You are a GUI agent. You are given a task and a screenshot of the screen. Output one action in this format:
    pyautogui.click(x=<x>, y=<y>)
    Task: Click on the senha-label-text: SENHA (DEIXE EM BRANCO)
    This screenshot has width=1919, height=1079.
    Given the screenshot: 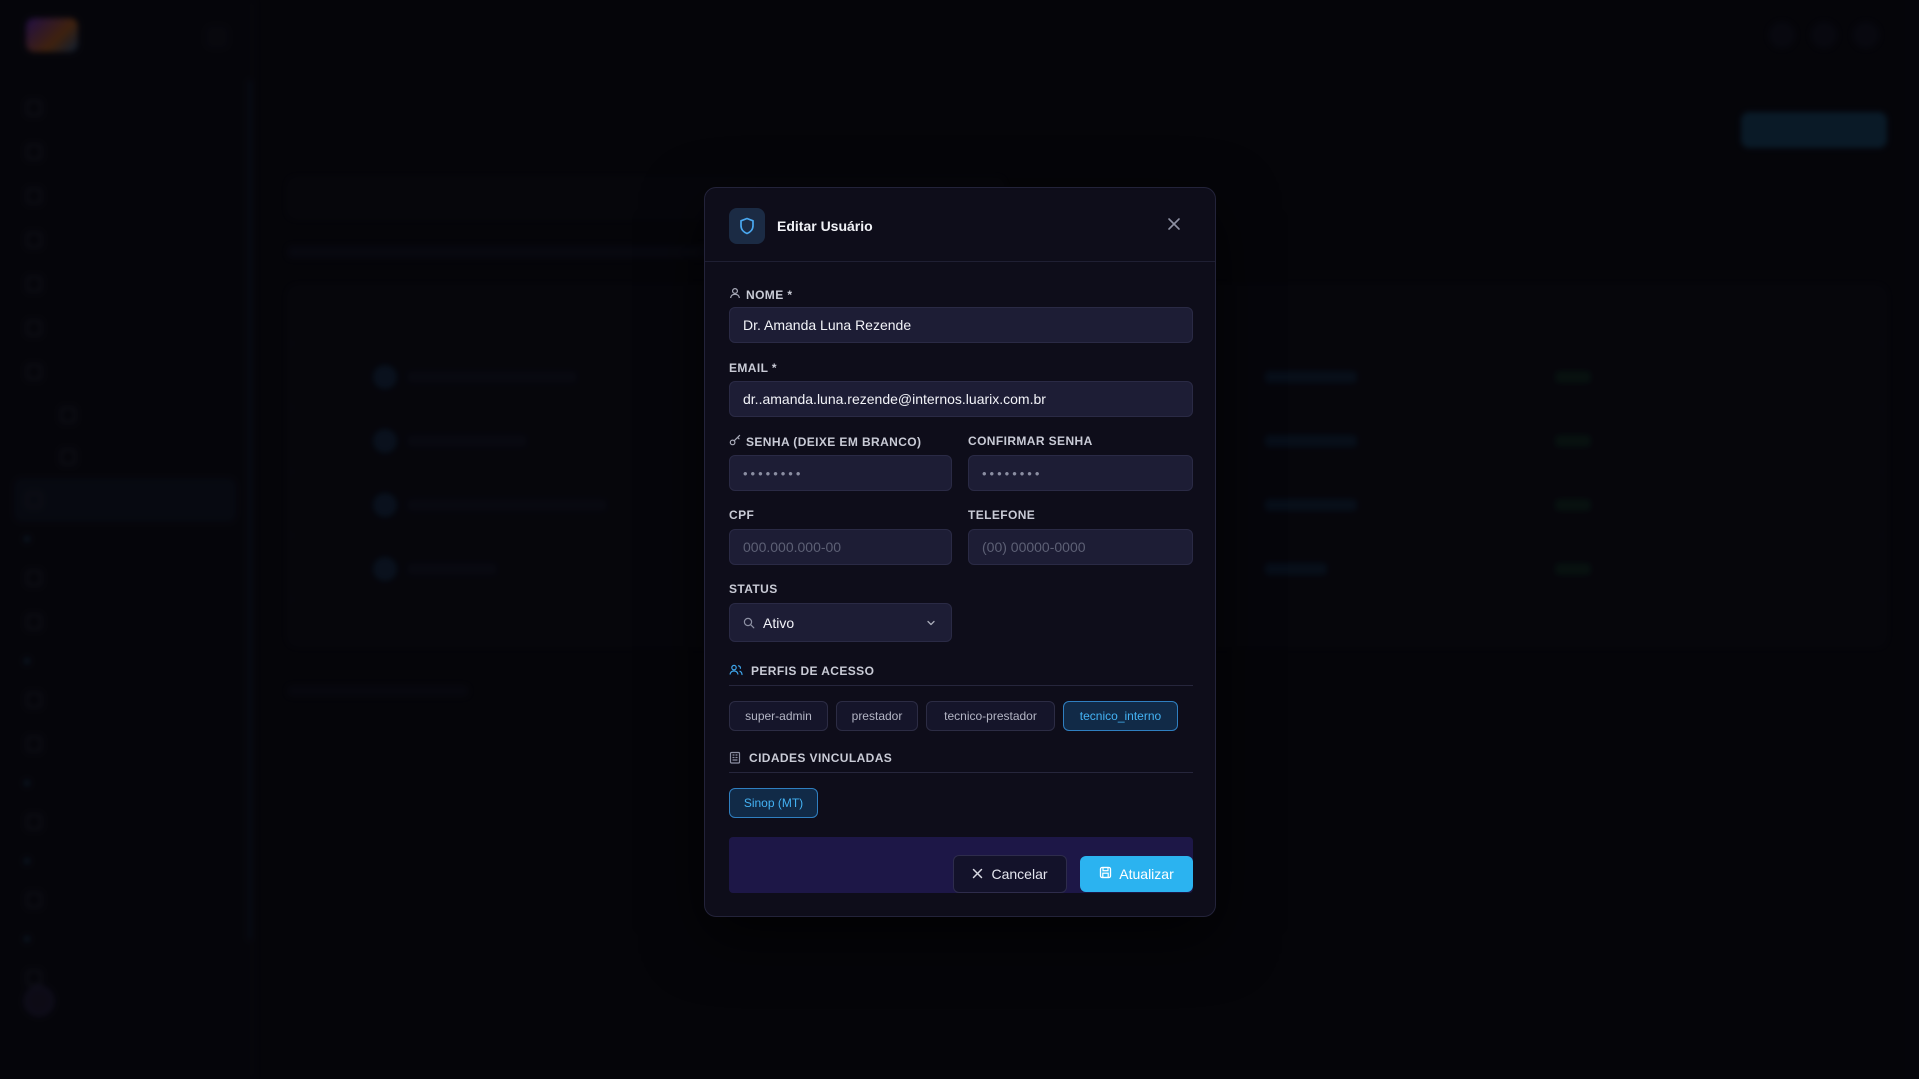 What is the action you would take?
    pyautogui.click(x=834, y=441)
    